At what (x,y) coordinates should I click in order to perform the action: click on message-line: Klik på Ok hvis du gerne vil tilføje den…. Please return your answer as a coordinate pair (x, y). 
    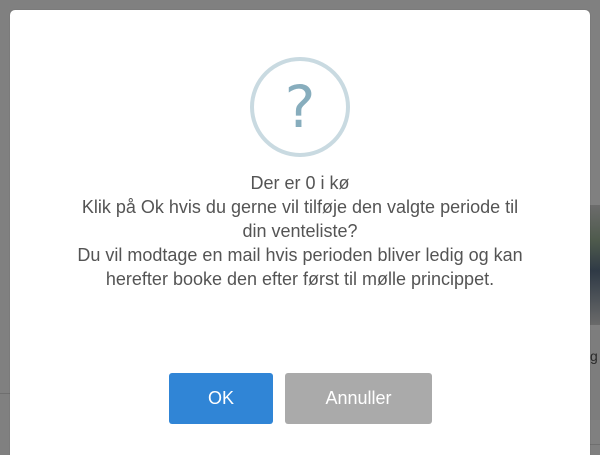
    Looking at the image, I should click on (300, 207).